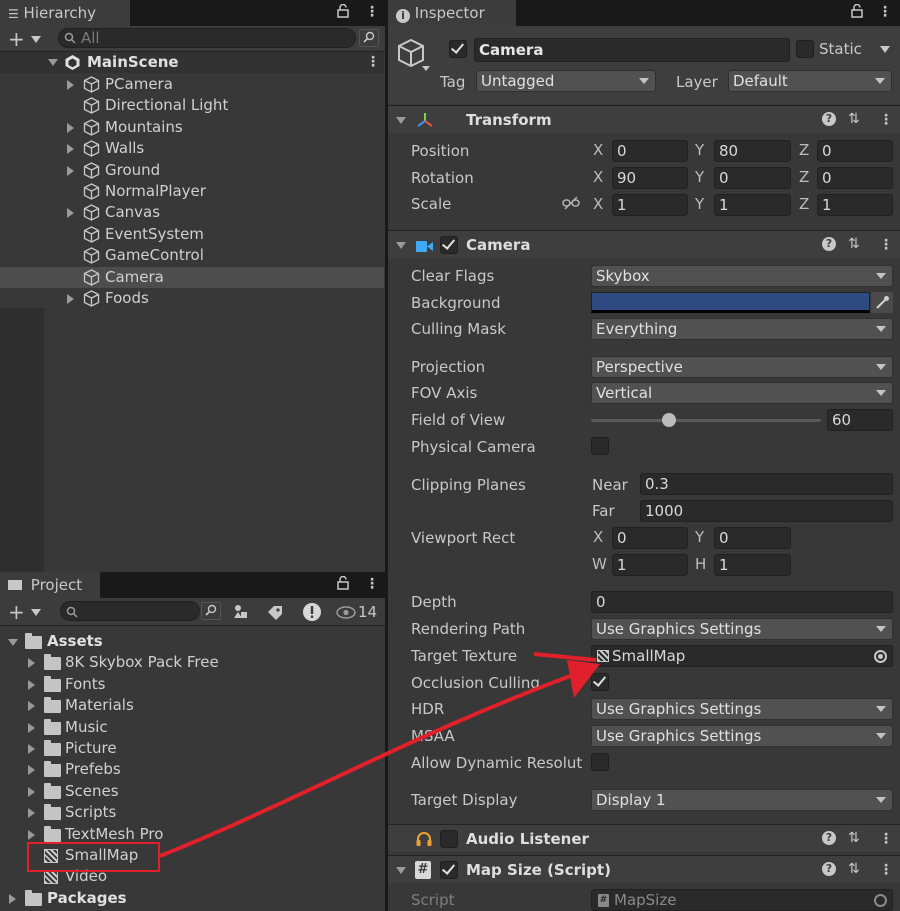 This screenshot has width=900, height=911. Describe the element at coordinates (565, 657) in the screenshot. I see `annotation-pointer-line` at that location.